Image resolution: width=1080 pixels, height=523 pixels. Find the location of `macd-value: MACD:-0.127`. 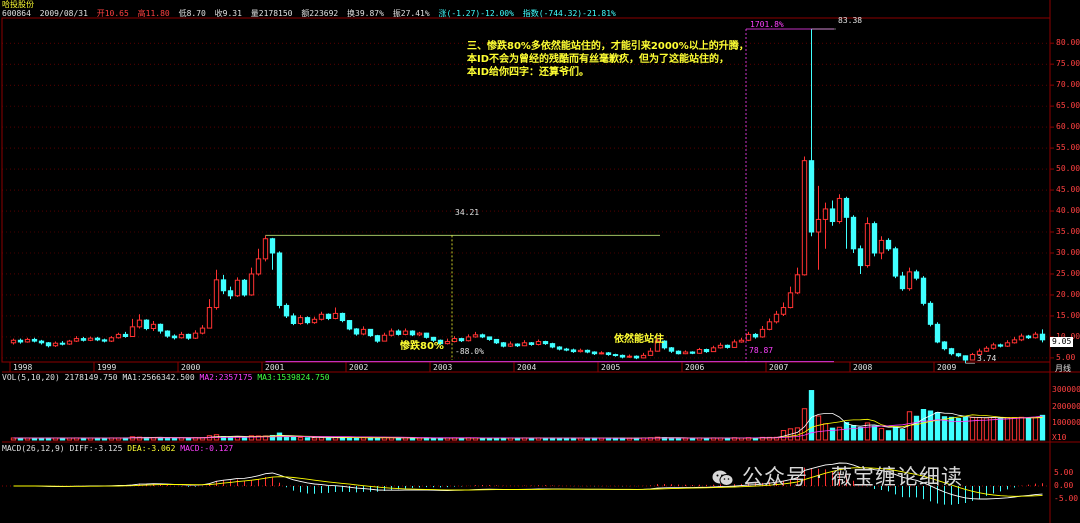

macd-value: MACD:-0.127 is located at coordinates (207, 448).